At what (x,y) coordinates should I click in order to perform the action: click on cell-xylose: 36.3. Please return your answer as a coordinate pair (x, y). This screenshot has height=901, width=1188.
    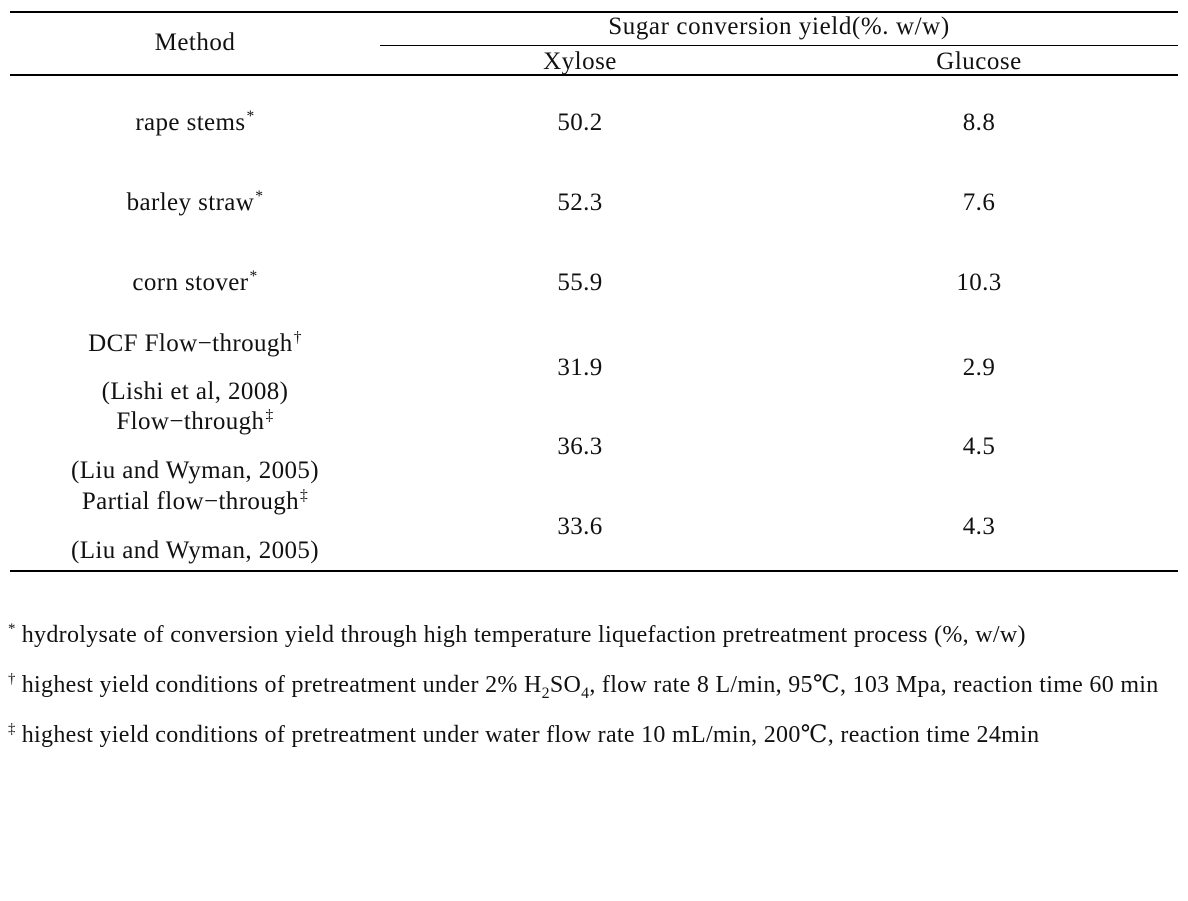
    Looking at the image, I should click on (580, 446).